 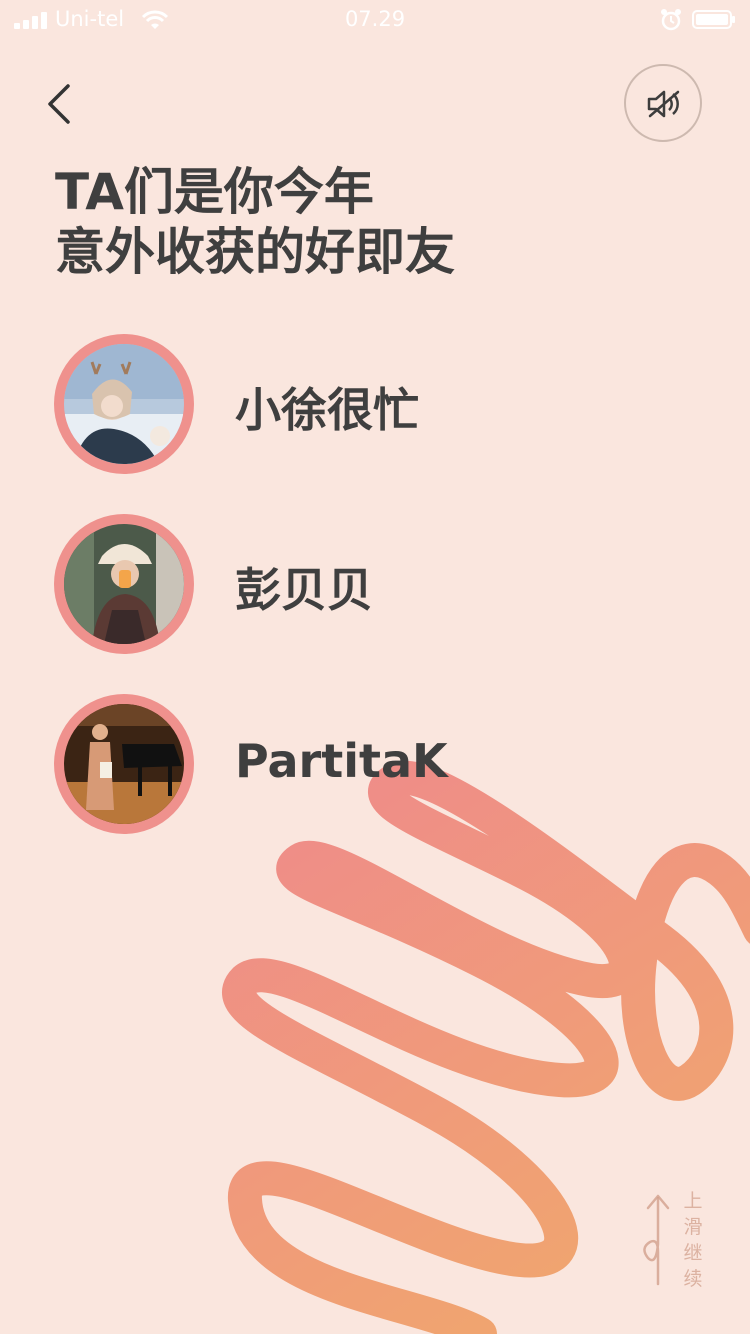 What do you see at coordinates (671, 1239) in the screenshot?
I see `swipe-up-hint: 上 滑 继 续` at bounding box center [671, 1239].